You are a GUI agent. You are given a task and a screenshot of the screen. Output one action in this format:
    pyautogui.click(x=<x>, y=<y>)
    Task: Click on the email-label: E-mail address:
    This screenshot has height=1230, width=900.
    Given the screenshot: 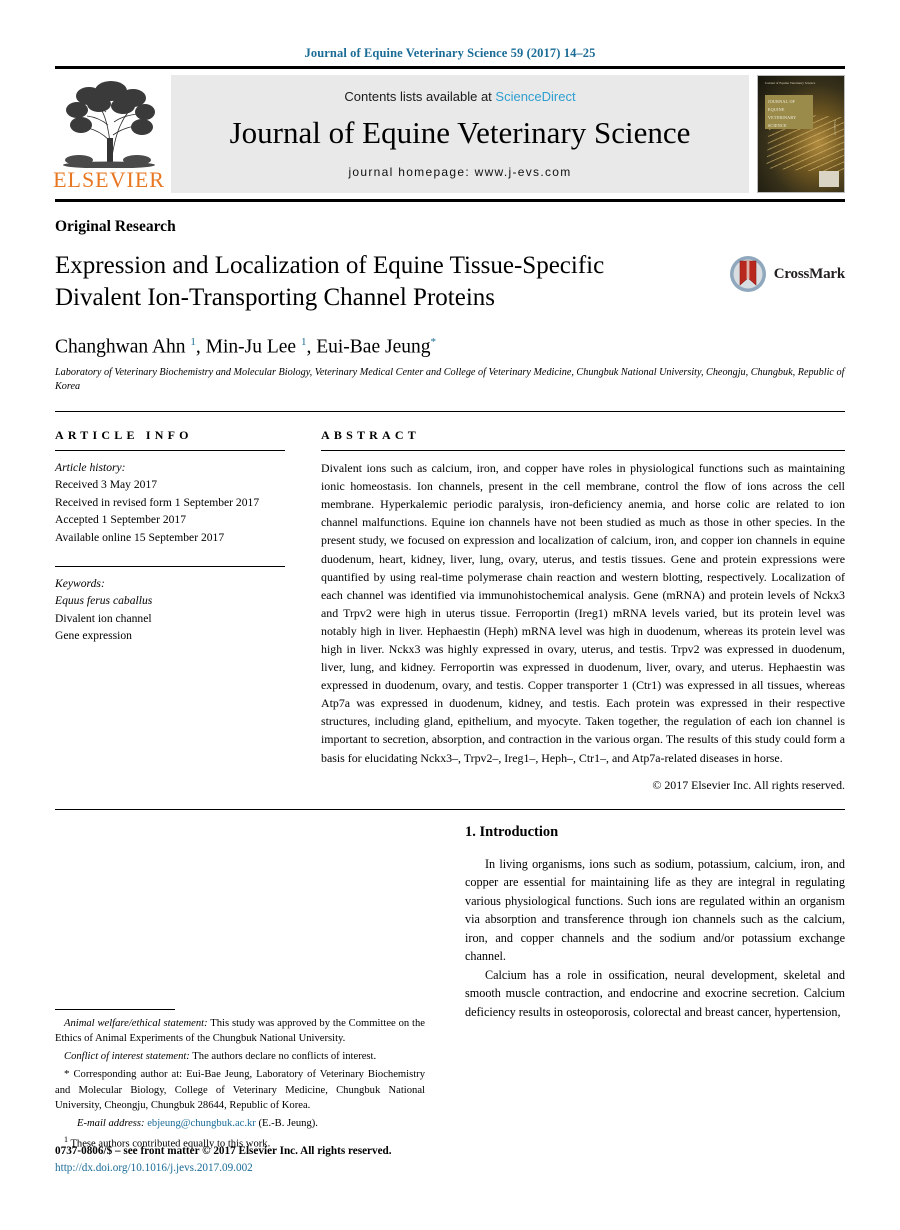 What is the action you would take?
    pyautogui.click(x=111, y=1123)
    